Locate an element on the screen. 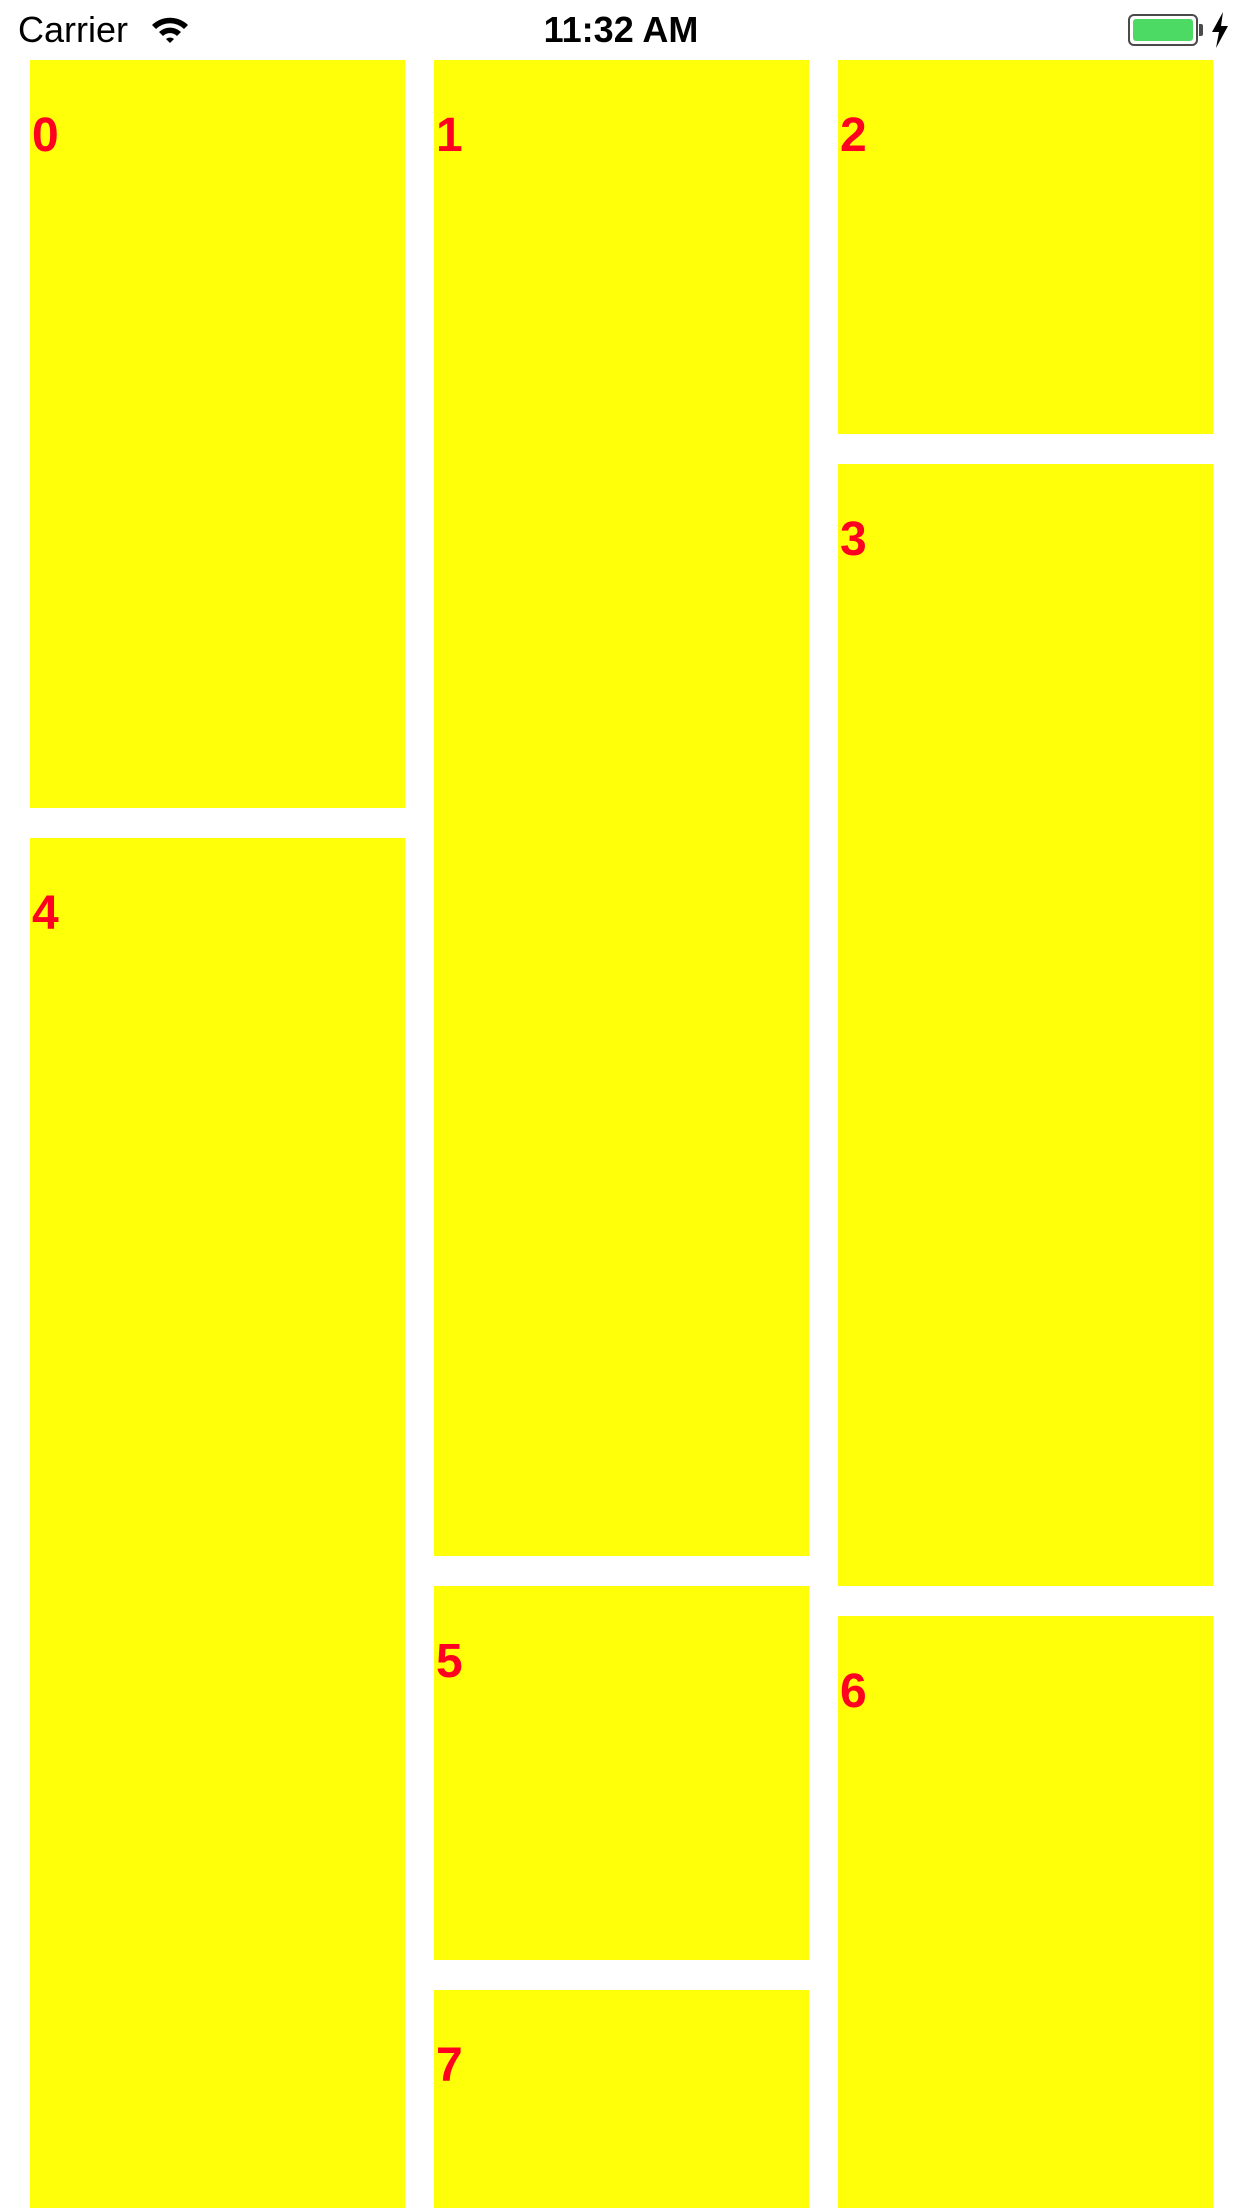 This screenshot has height=2208, width=1242. cell-label: 1 is located at coordinates (449, 135).